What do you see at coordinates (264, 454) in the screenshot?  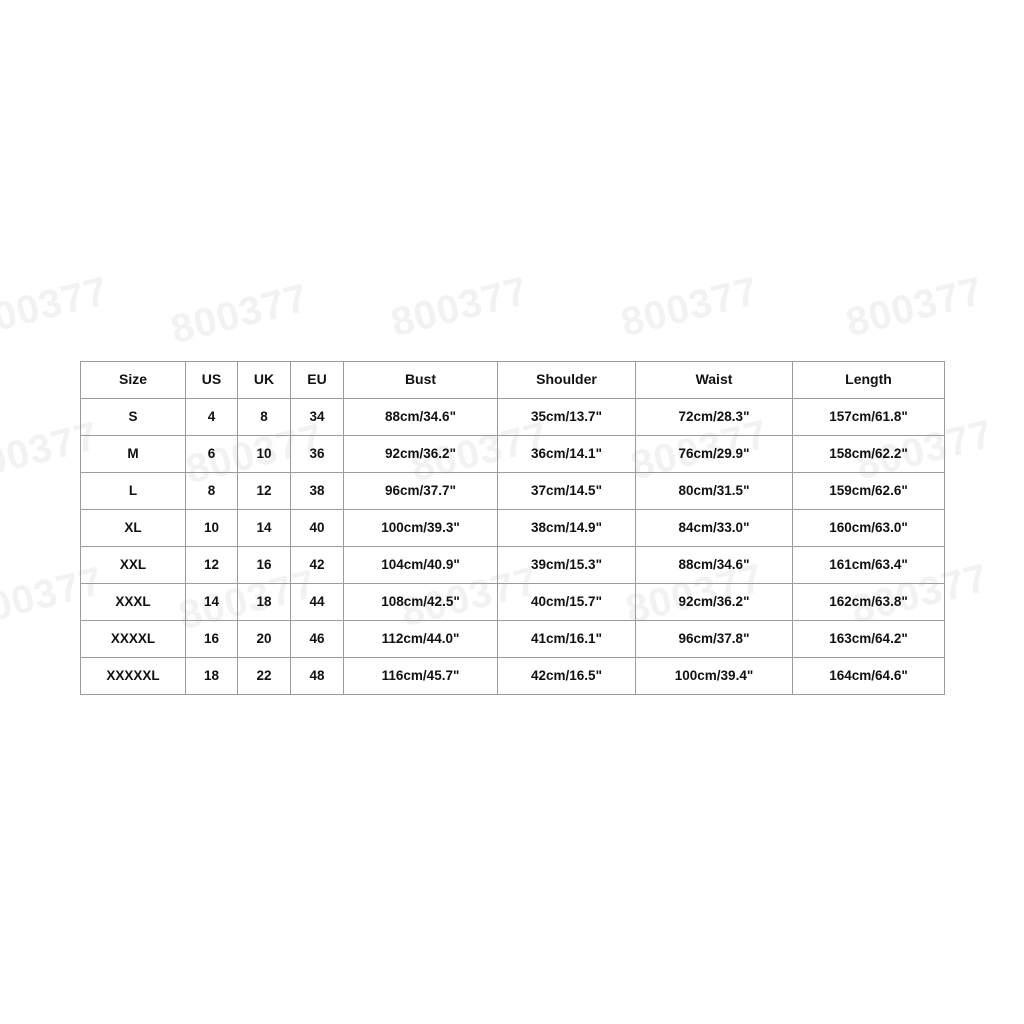 I see `measurement-cell-uk: 10` at bounding box center [264, 454].